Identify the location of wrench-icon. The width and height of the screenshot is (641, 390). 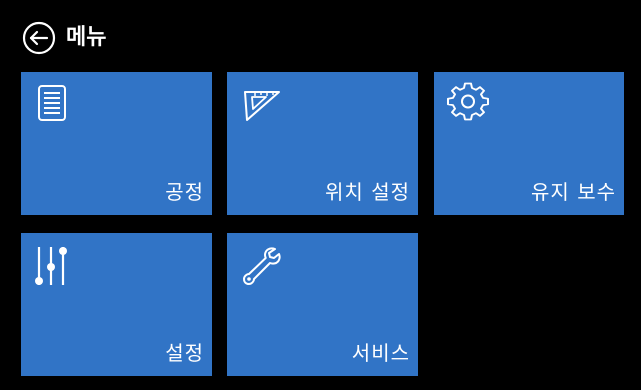
(262, 266).